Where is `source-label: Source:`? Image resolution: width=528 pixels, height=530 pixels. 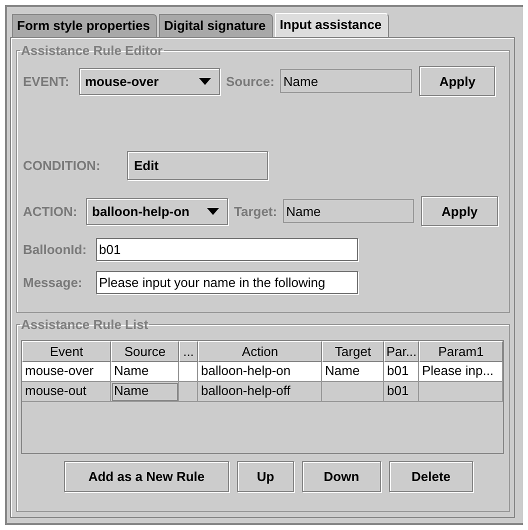 source-label: Source: is located at coordinates (250, 81).